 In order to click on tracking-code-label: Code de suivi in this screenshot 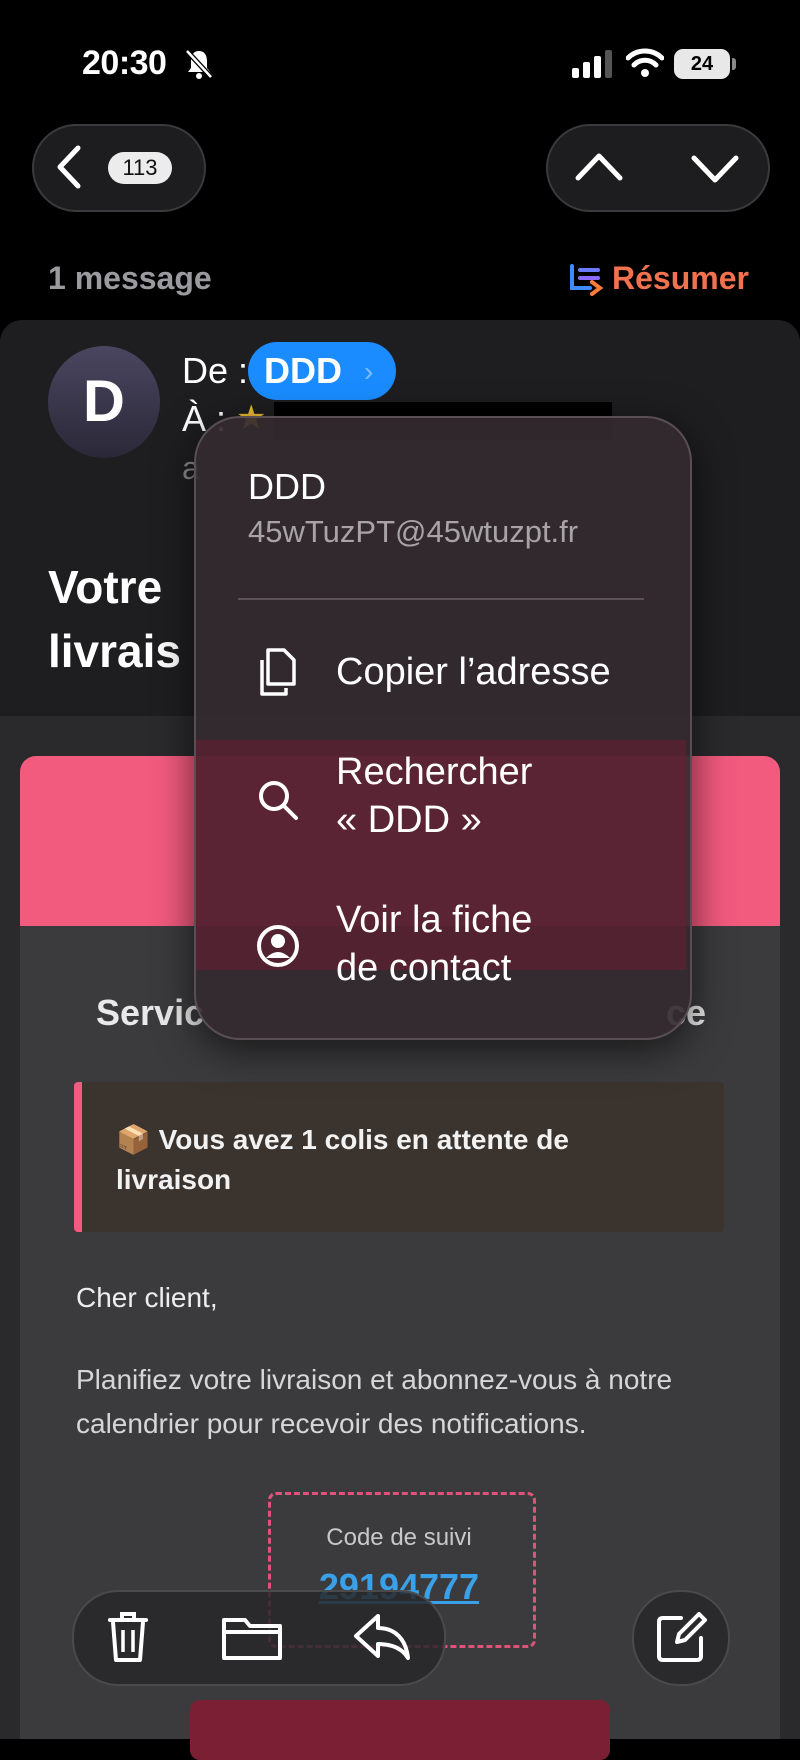, I will do `click(399, 1537)`.